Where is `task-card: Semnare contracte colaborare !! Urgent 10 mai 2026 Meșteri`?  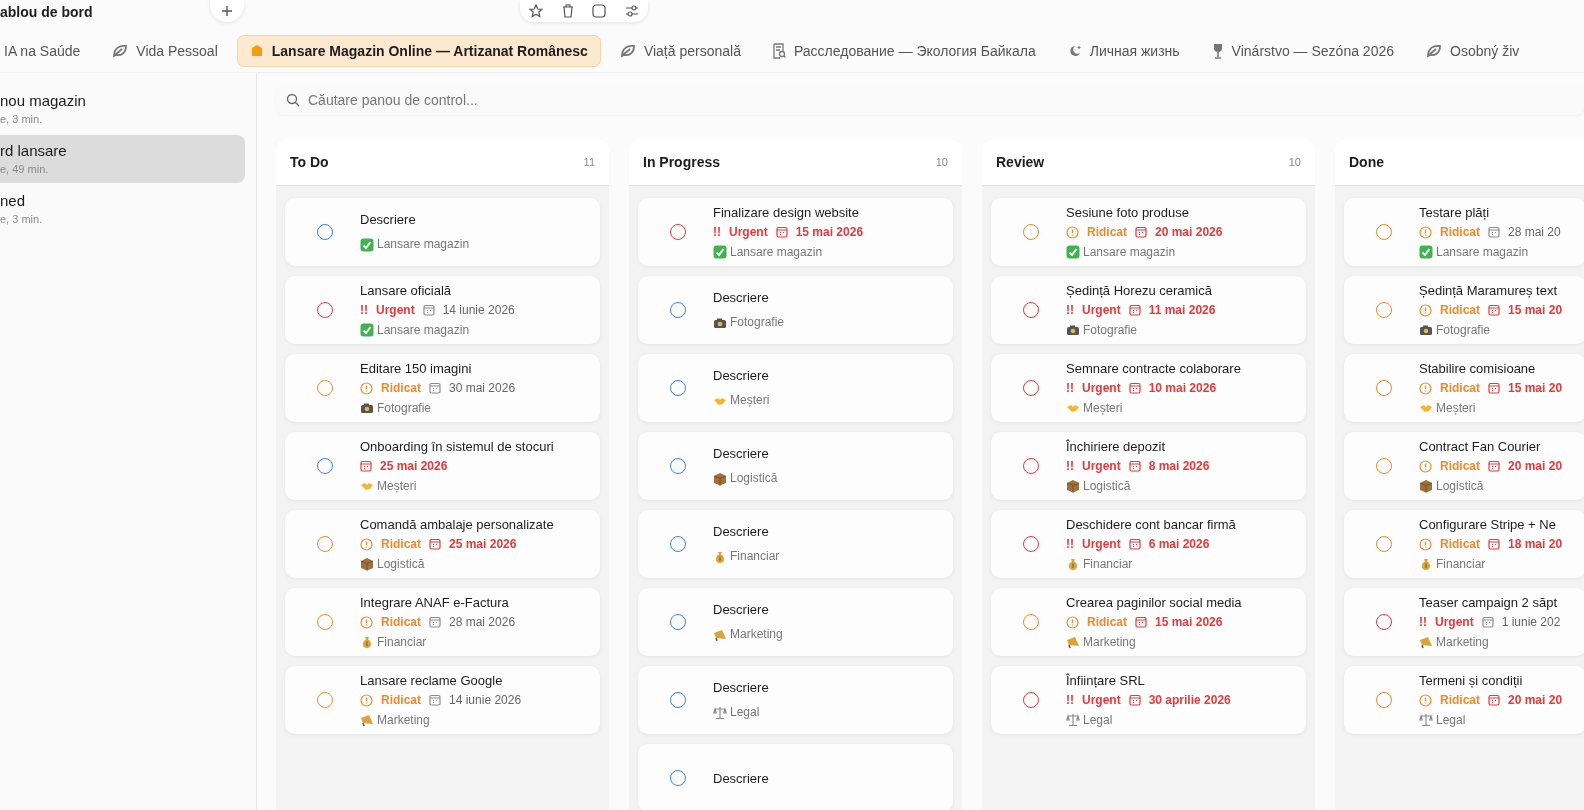 task-card: Semnare contracte colaborare !! Urgent 10 mai 2026 Meșteri is located at coordinates (1148, 388).